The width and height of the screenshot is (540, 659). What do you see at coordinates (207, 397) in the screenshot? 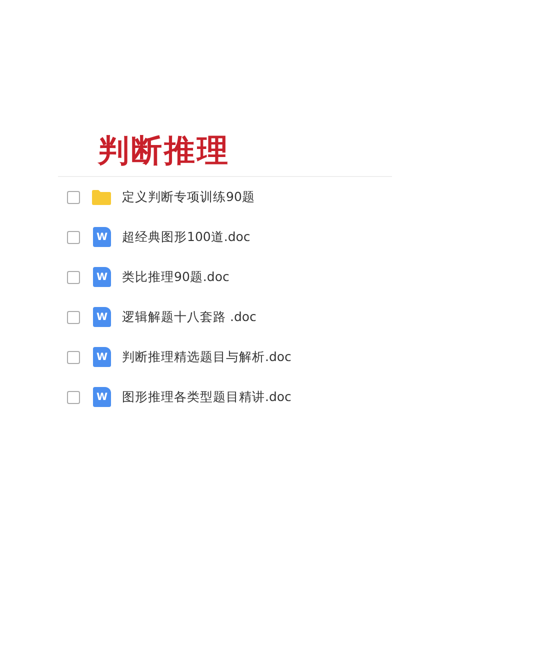
I see `file-name: 图形推理各类型题目精讲.doc` at bounding box center [207, 397].